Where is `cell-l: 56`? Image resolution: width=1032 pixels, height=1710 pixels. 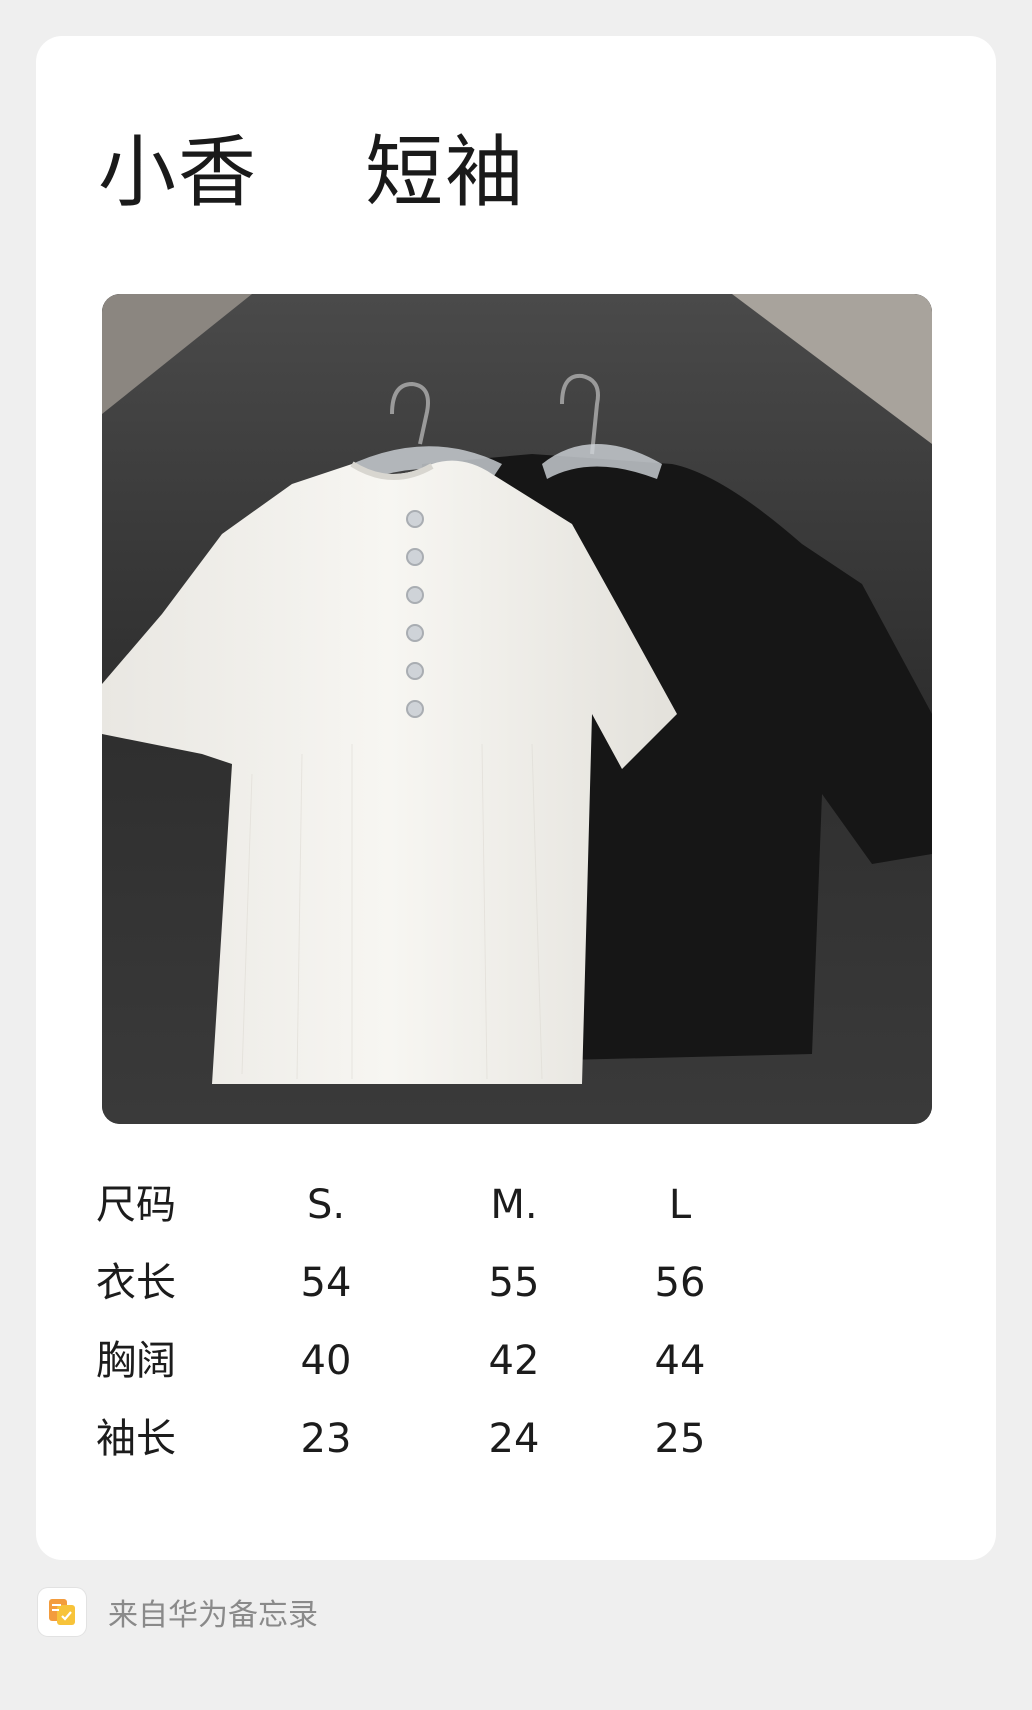
cell-l: 56 is located at coordinates (680, 1283).